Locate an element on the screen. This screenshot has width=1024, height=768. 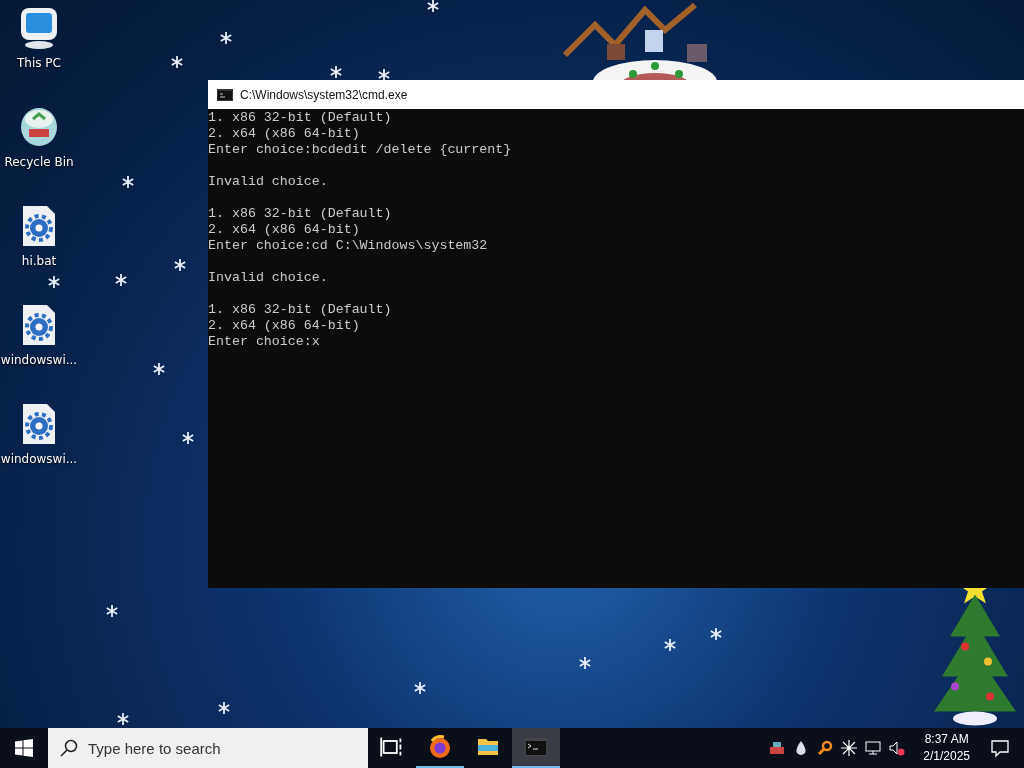
asterisk-icon is located at coordinates (849, 748).